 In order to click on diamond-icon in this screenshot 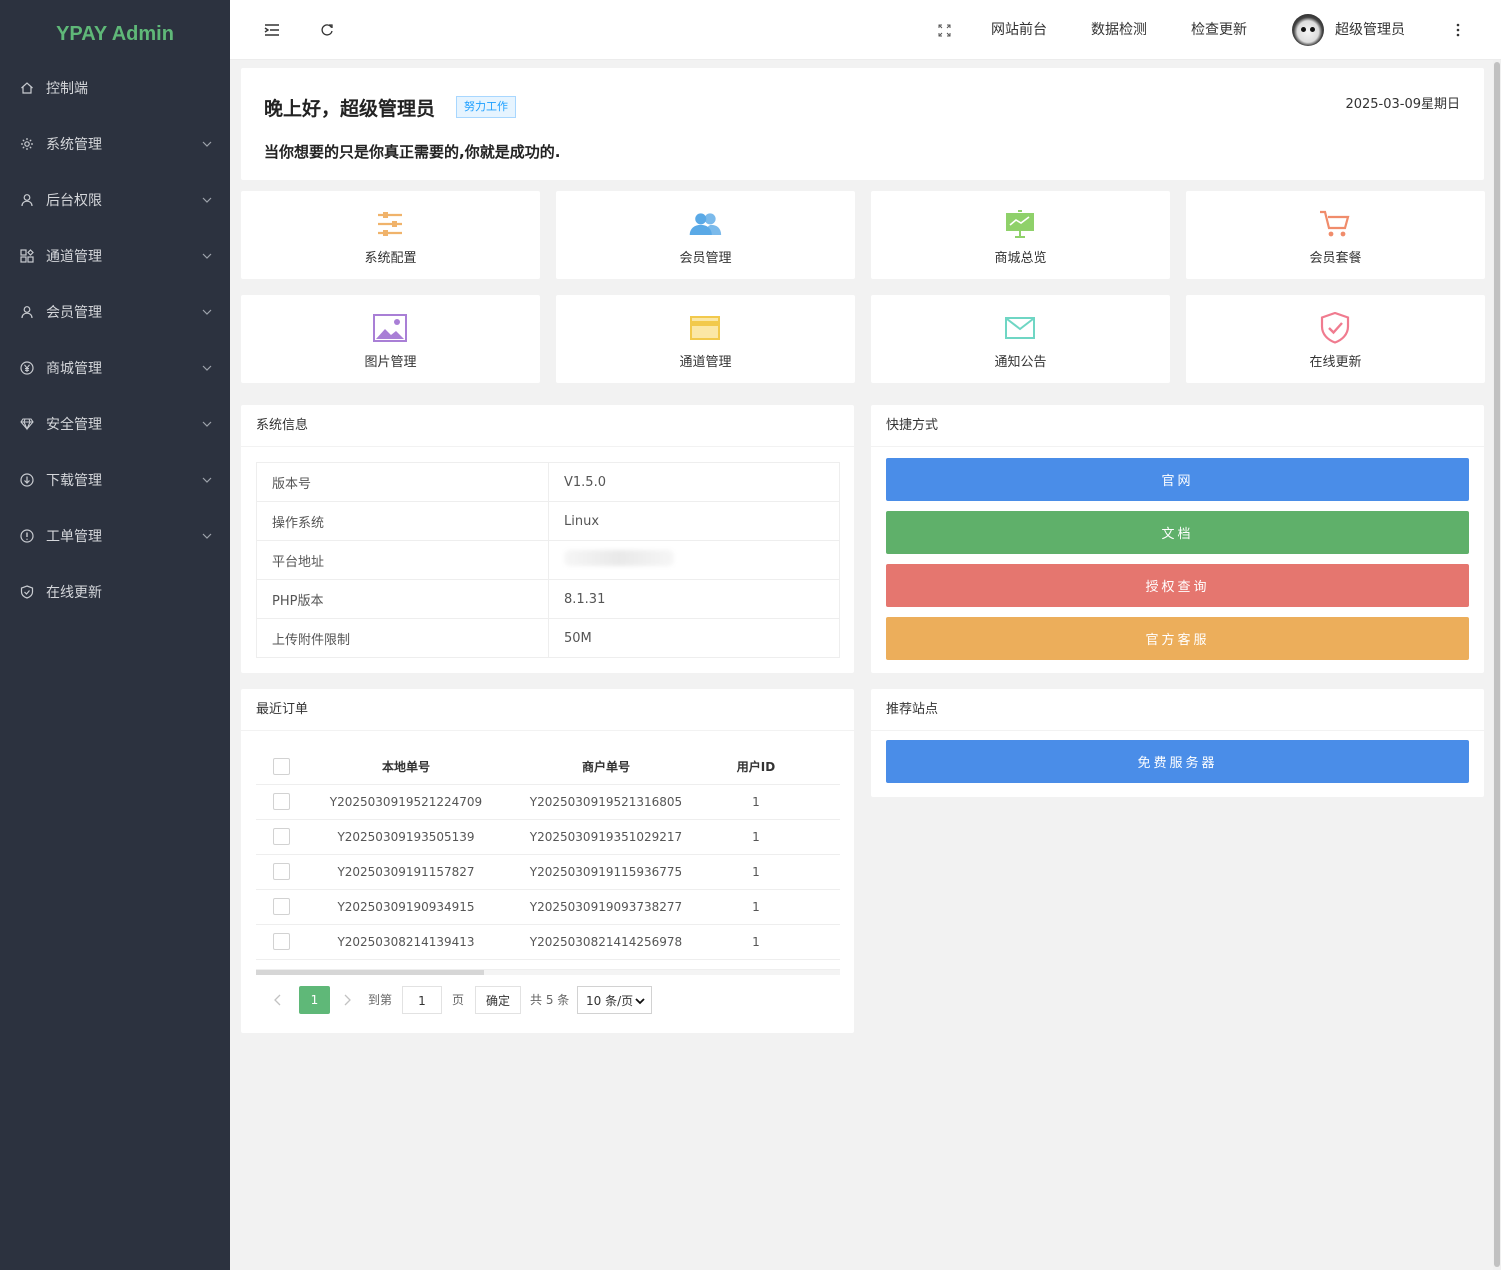, I will do `click(27, 424)`.